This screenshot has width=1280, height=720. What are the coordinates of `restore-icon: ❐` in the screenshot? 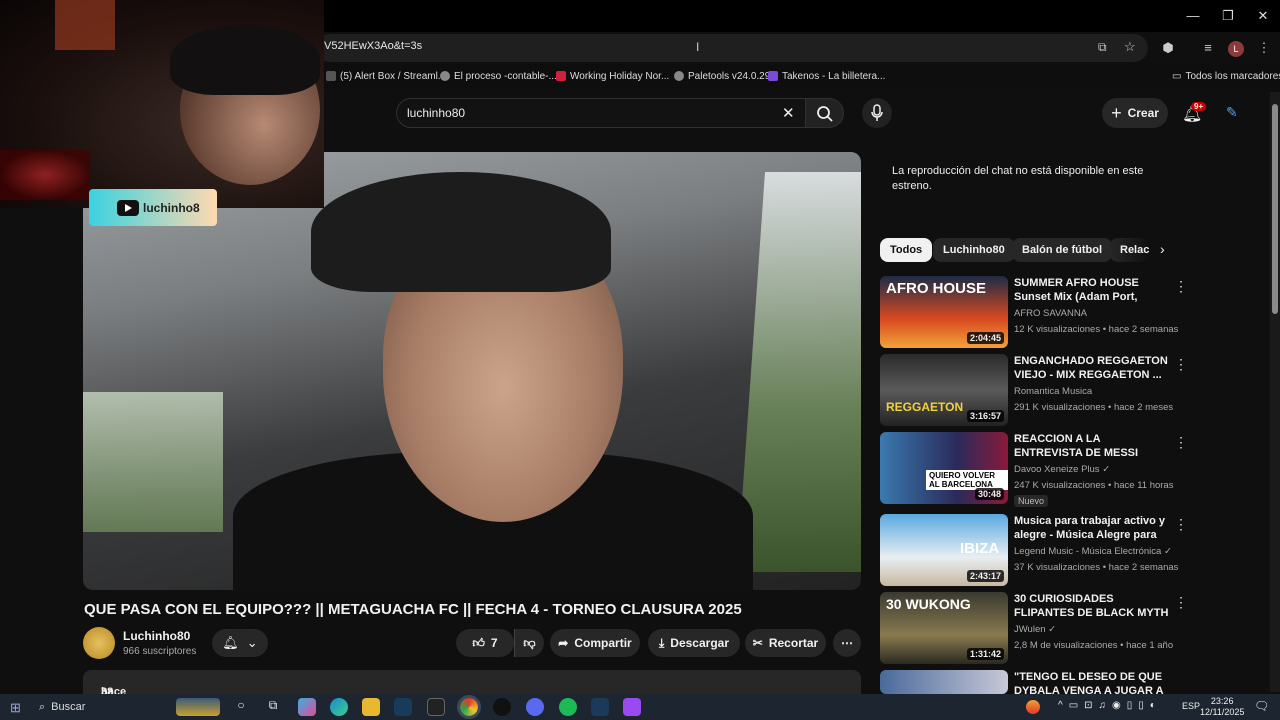 It's located at (1228, 16).